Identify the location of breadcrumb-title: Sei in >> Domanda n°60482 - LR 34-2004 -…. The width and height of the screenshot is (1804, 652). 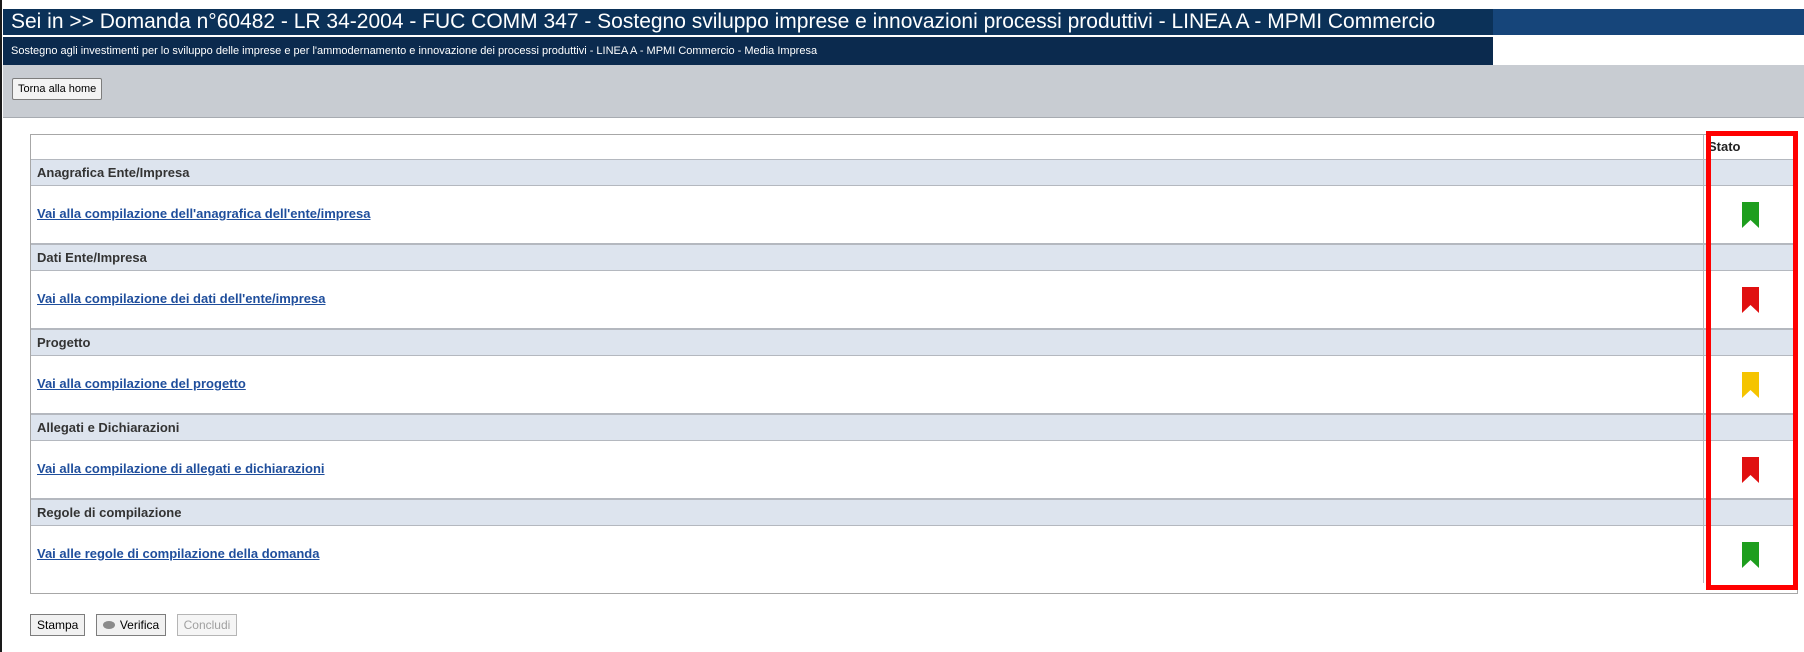
(903, 22).